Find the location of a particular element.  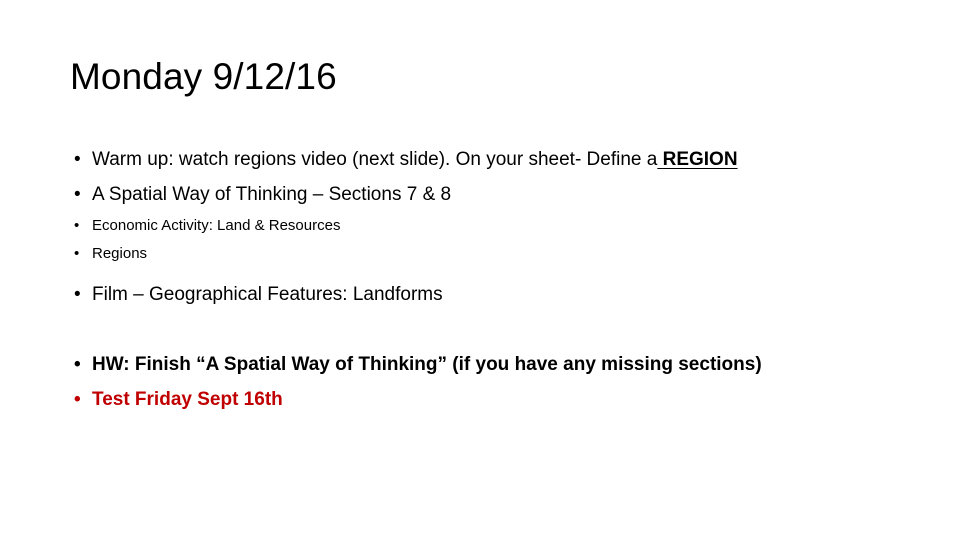

list-item-economic-activity-text: Economic Activity: Land & Resources is located at coordinates (216, 225).